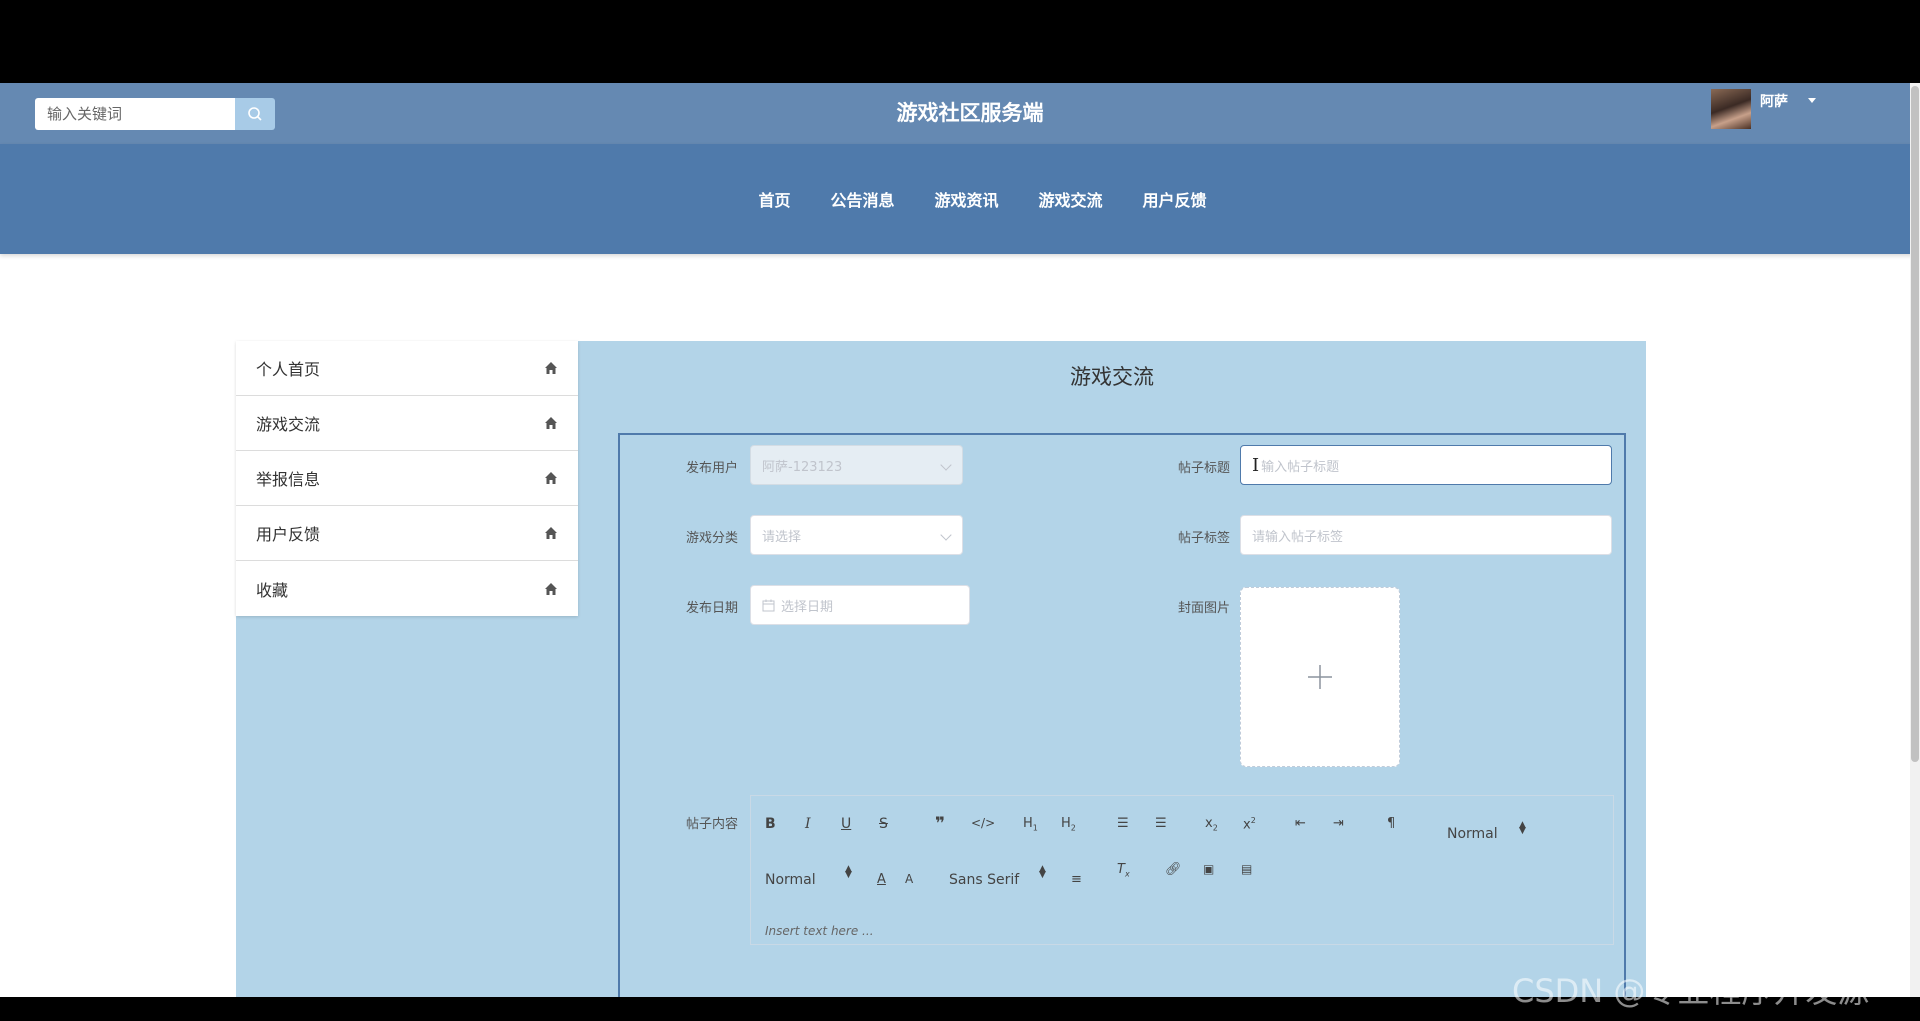 The image size is (1920, 1021). I want to click on heading2-icon: H2, so click(1068, 824).